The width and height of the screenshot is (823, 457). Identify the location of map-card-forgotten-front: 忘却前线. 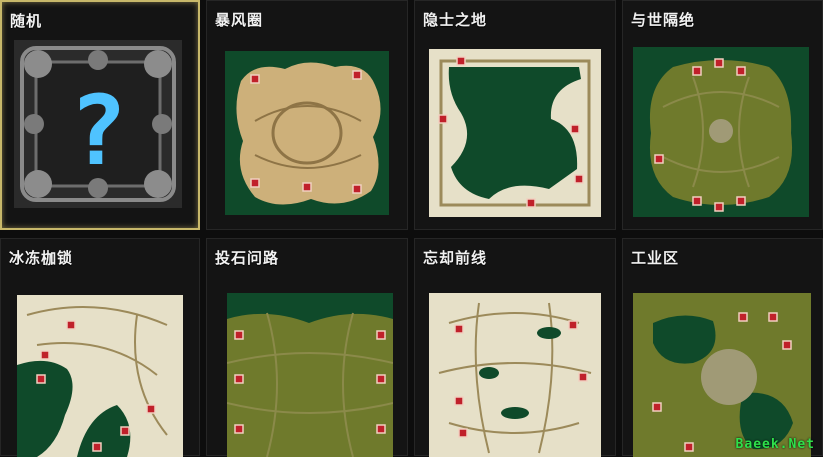
(515, 347).